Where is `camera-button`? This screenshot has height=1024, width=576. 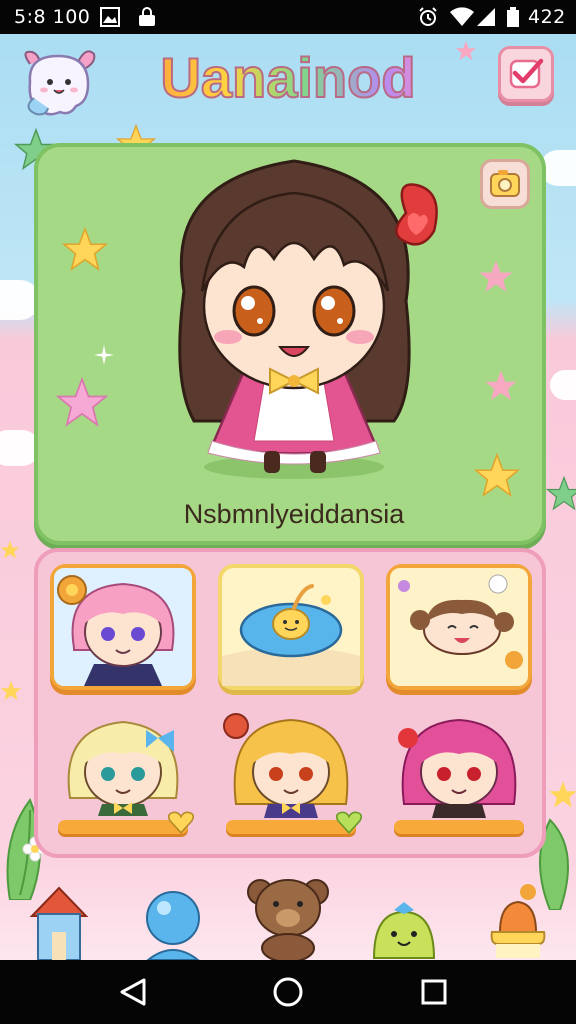 camera-button is located at coordinates (505, 184).